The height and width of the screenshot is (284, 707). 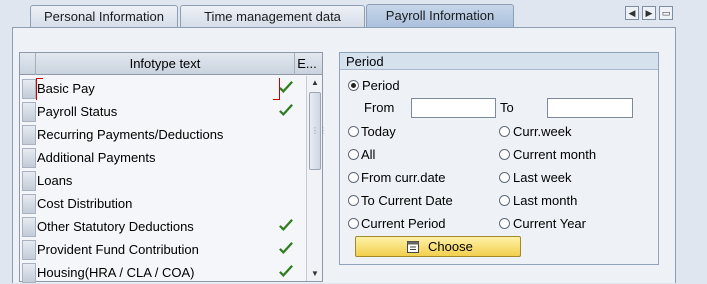 What do you see at coordinates (162, 111) in the screenshot?
I see `table-row: Payroll Status` at bounding box center [162, 111].